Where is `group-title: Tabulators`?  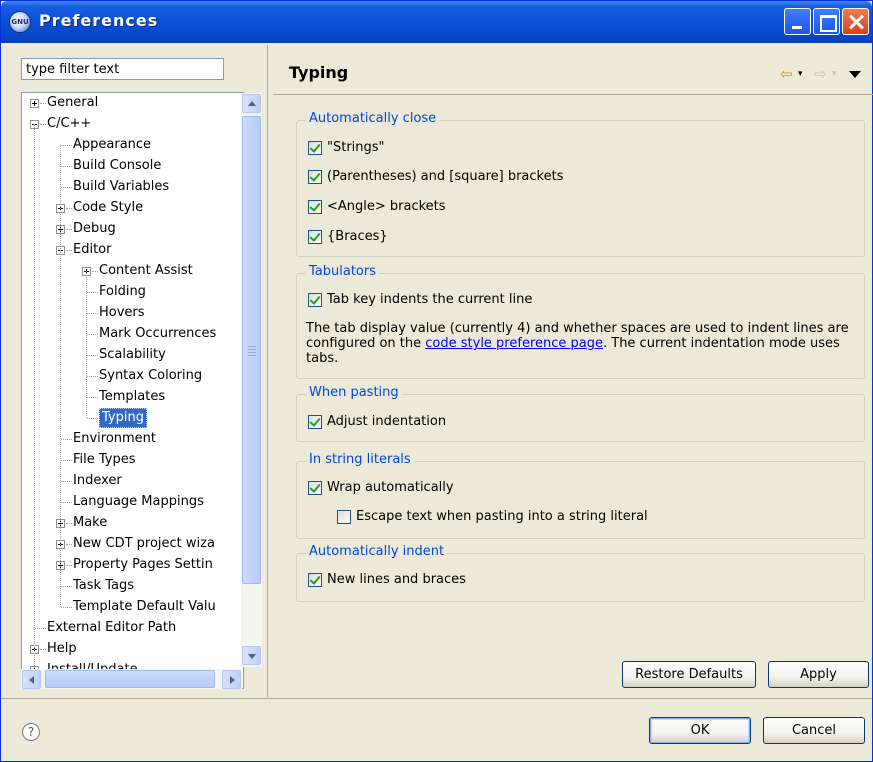 group-title: Tabulators is located at coordinates (342, 272).